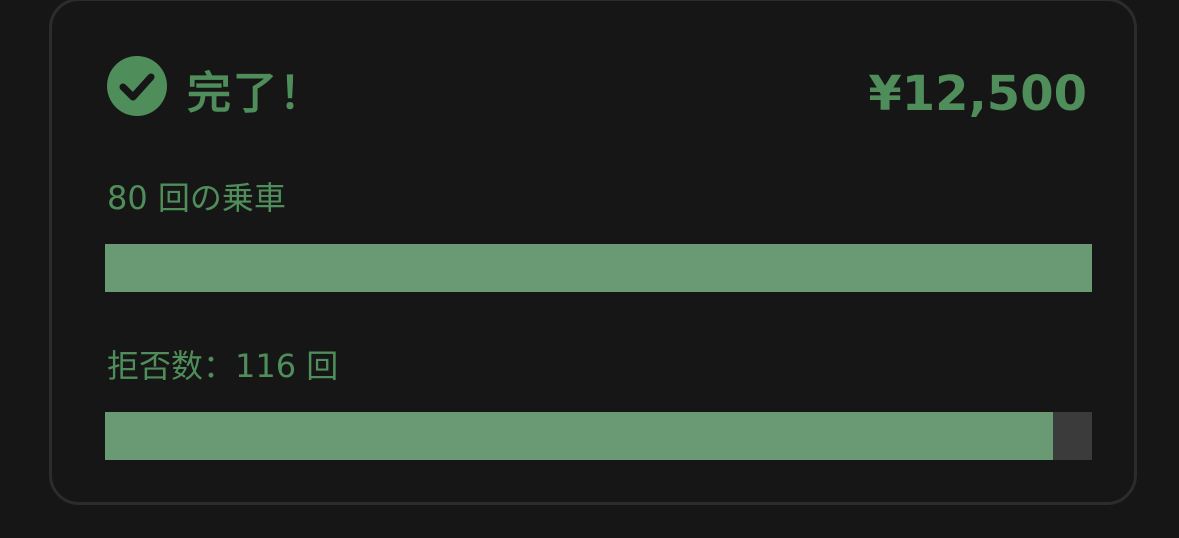 This screenshot has width=1179, height=538. I want to click on rides-progress-fill, so click(598, 268).